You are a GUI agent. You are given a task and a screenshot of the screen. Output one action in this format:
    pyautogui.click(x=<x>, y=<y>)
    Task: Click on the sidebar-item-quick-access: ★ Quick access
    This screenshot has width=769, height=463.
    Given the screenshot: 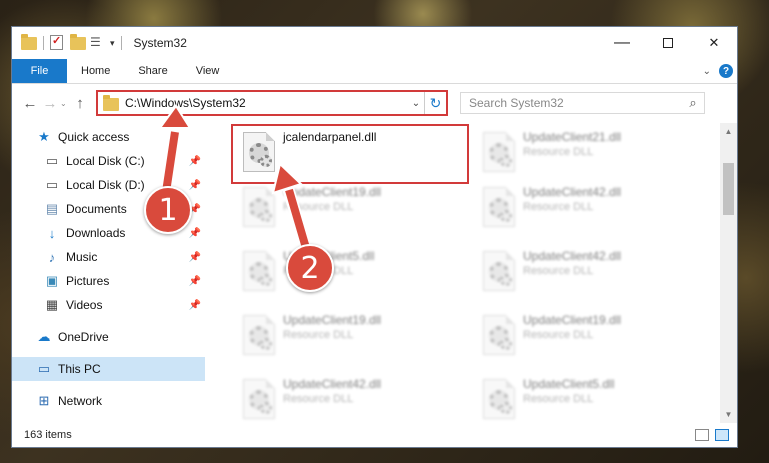 What is the action you would take?
    pyautogui.click(x=108, y=137)
    